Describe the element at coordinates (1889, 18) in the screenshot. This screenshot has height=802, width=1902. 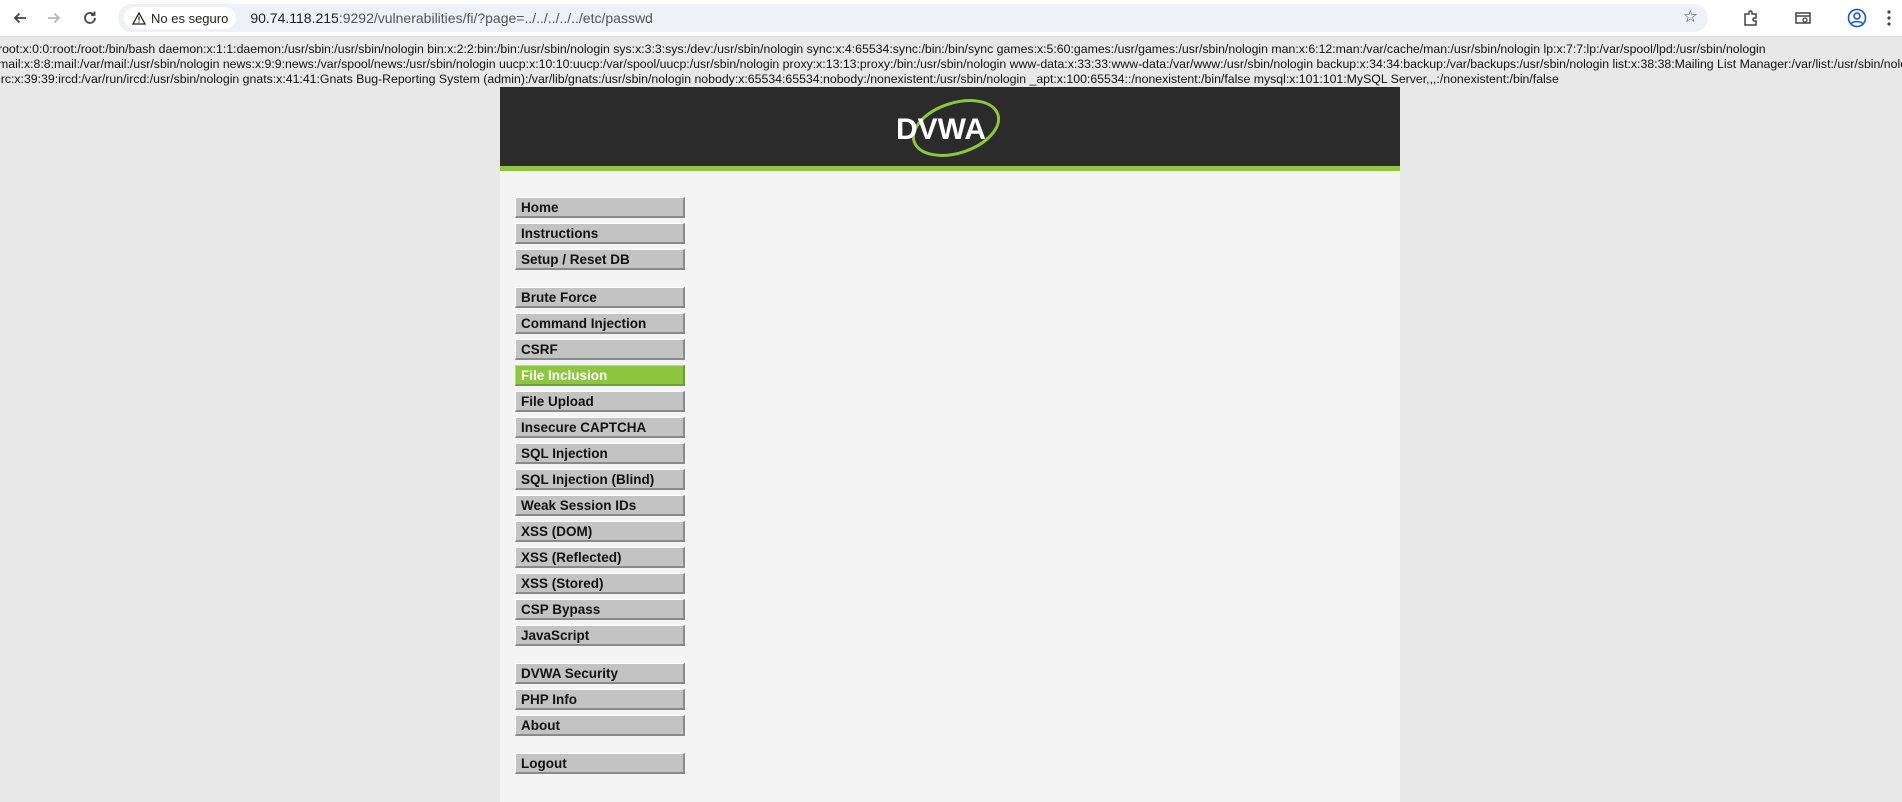
I see `browser-menu-icon` at that location.